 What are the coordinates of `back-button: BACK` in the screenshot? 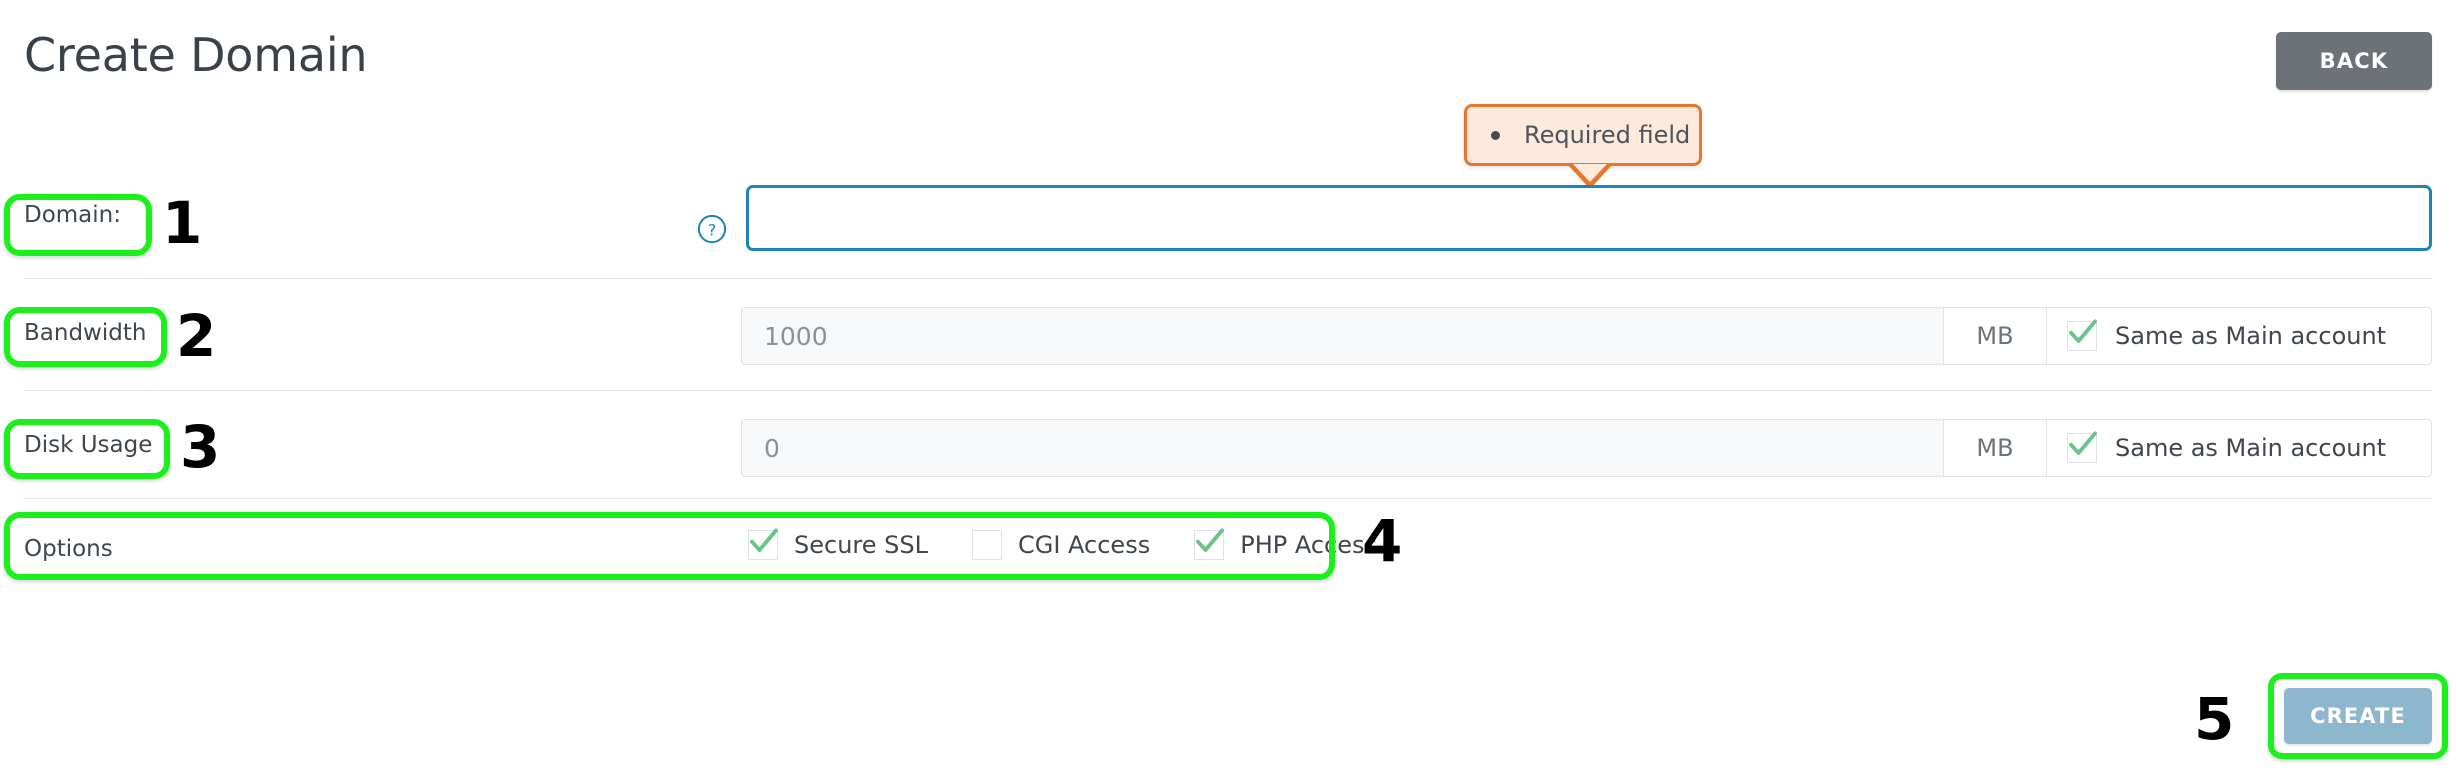 It's located at (2354, 61).